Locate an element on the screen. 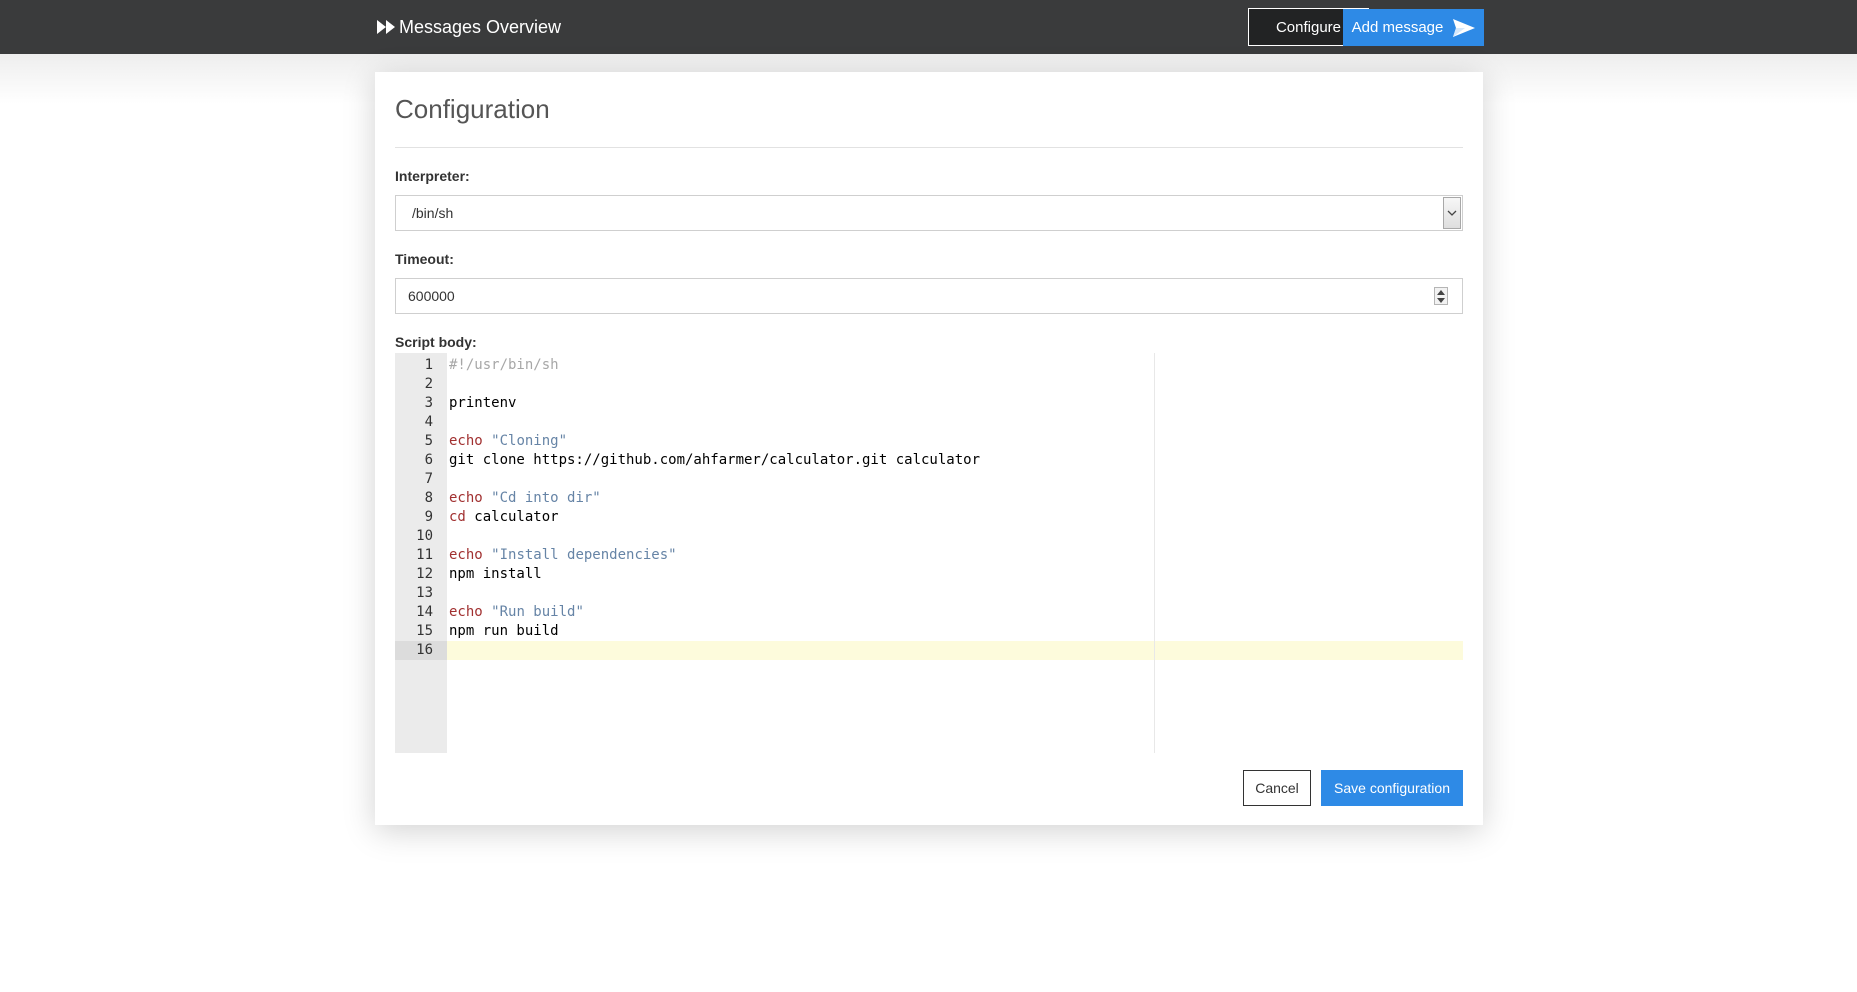 The image size is (1857, 992). line-number: 7 is located at coordinates (428, 479).